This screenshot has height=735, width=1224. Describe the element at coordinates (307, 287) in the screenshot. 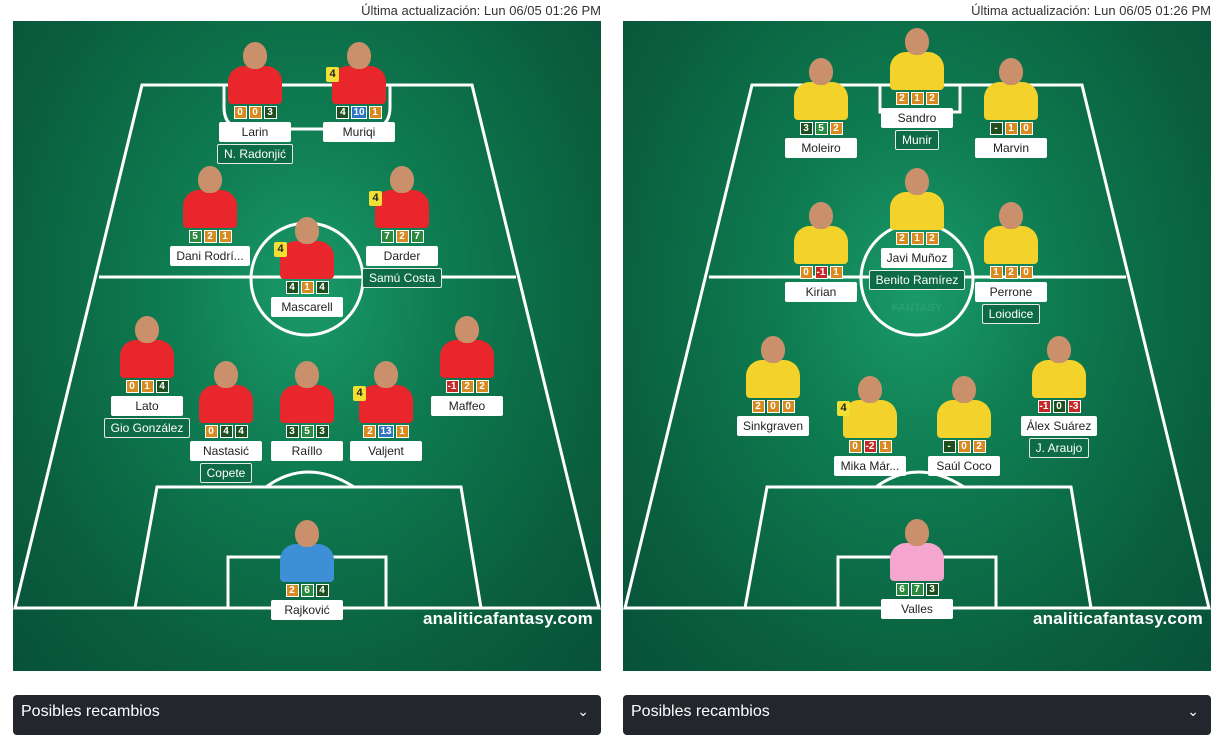

I see `player-stats: 414` at that location.